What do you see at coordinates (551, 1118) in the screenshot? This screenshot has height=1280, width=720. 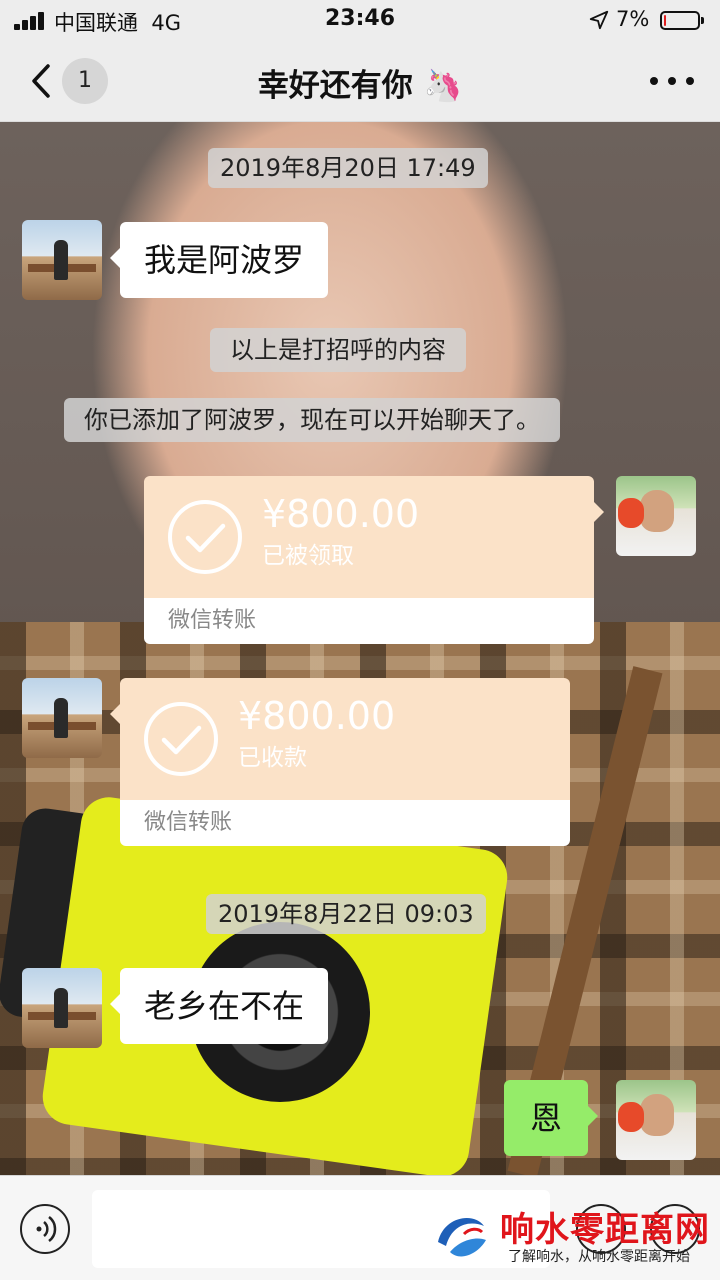 I see `my-message-bubble: 恩` at bounding box center [551, 1118].